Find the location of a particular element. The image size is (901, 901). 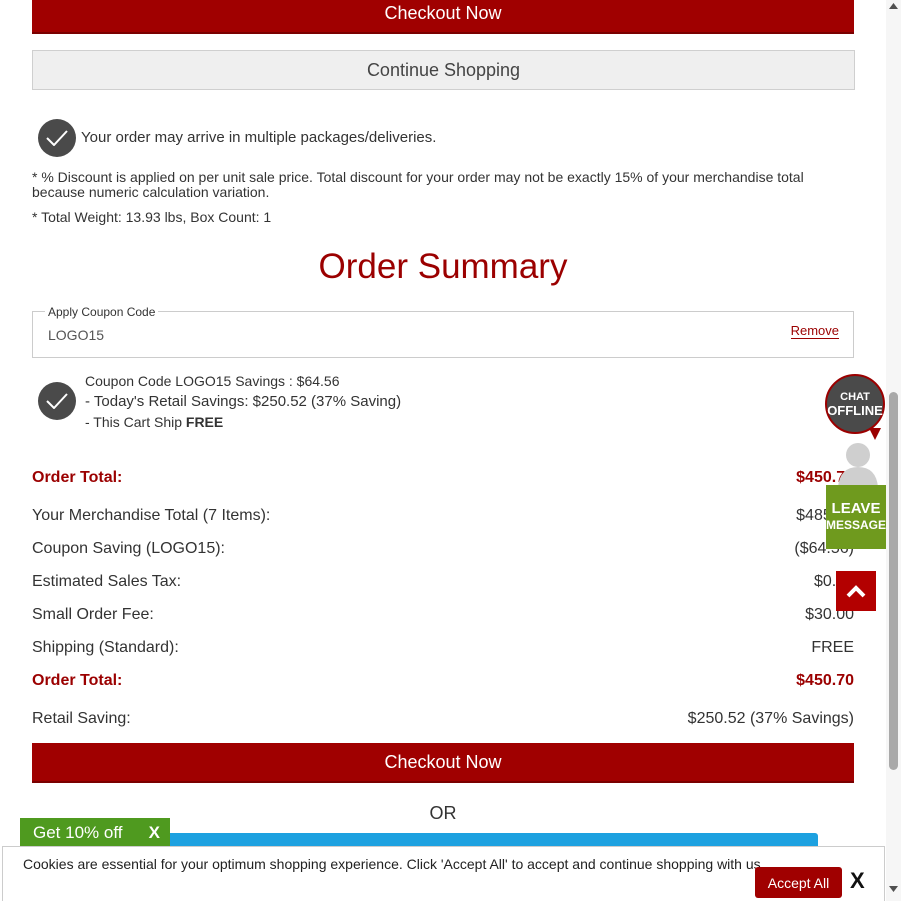

accept-all-button: Accept All is located at coordinates (798, 882).